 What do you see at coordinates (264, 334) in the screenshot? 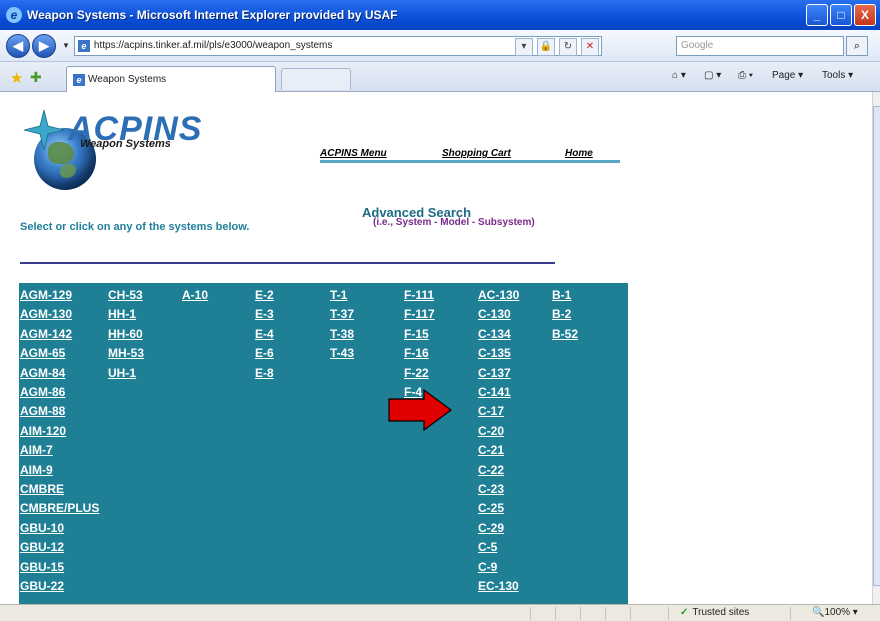
I see `system-link: E-4` at bounding box center [264, 334].